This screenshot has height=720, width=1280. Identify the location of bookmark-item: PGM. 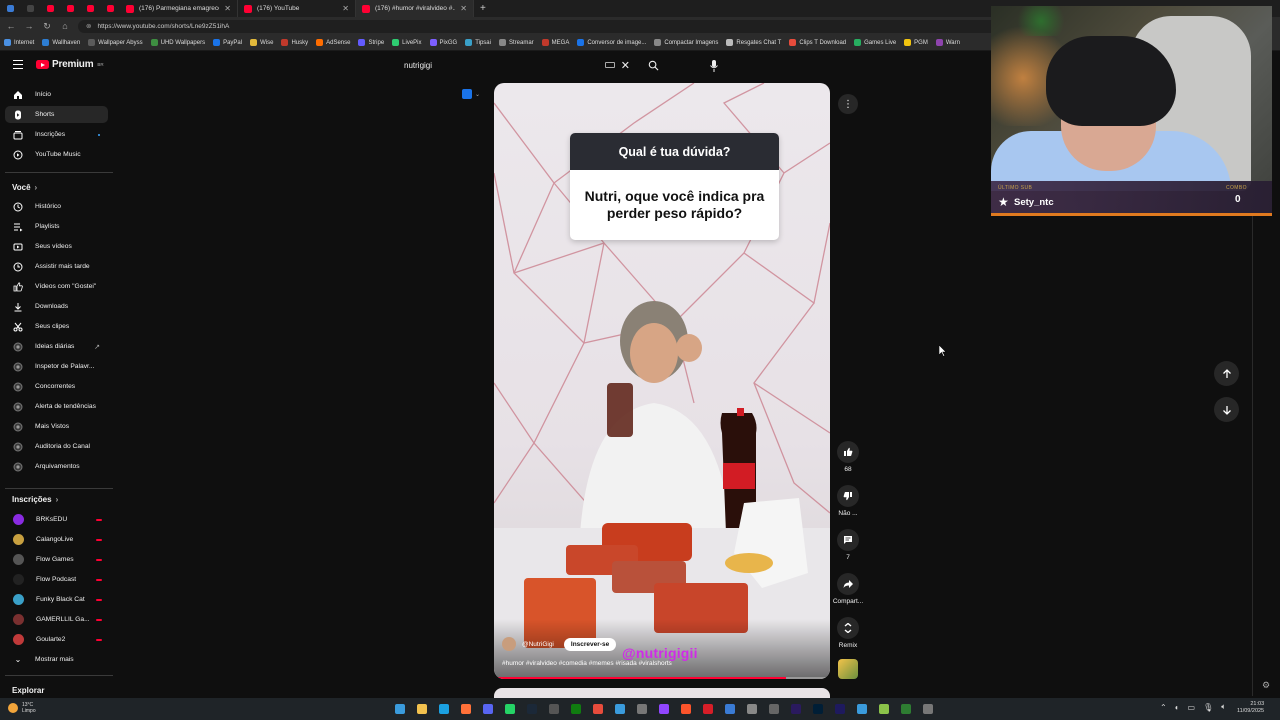
(916, 42).